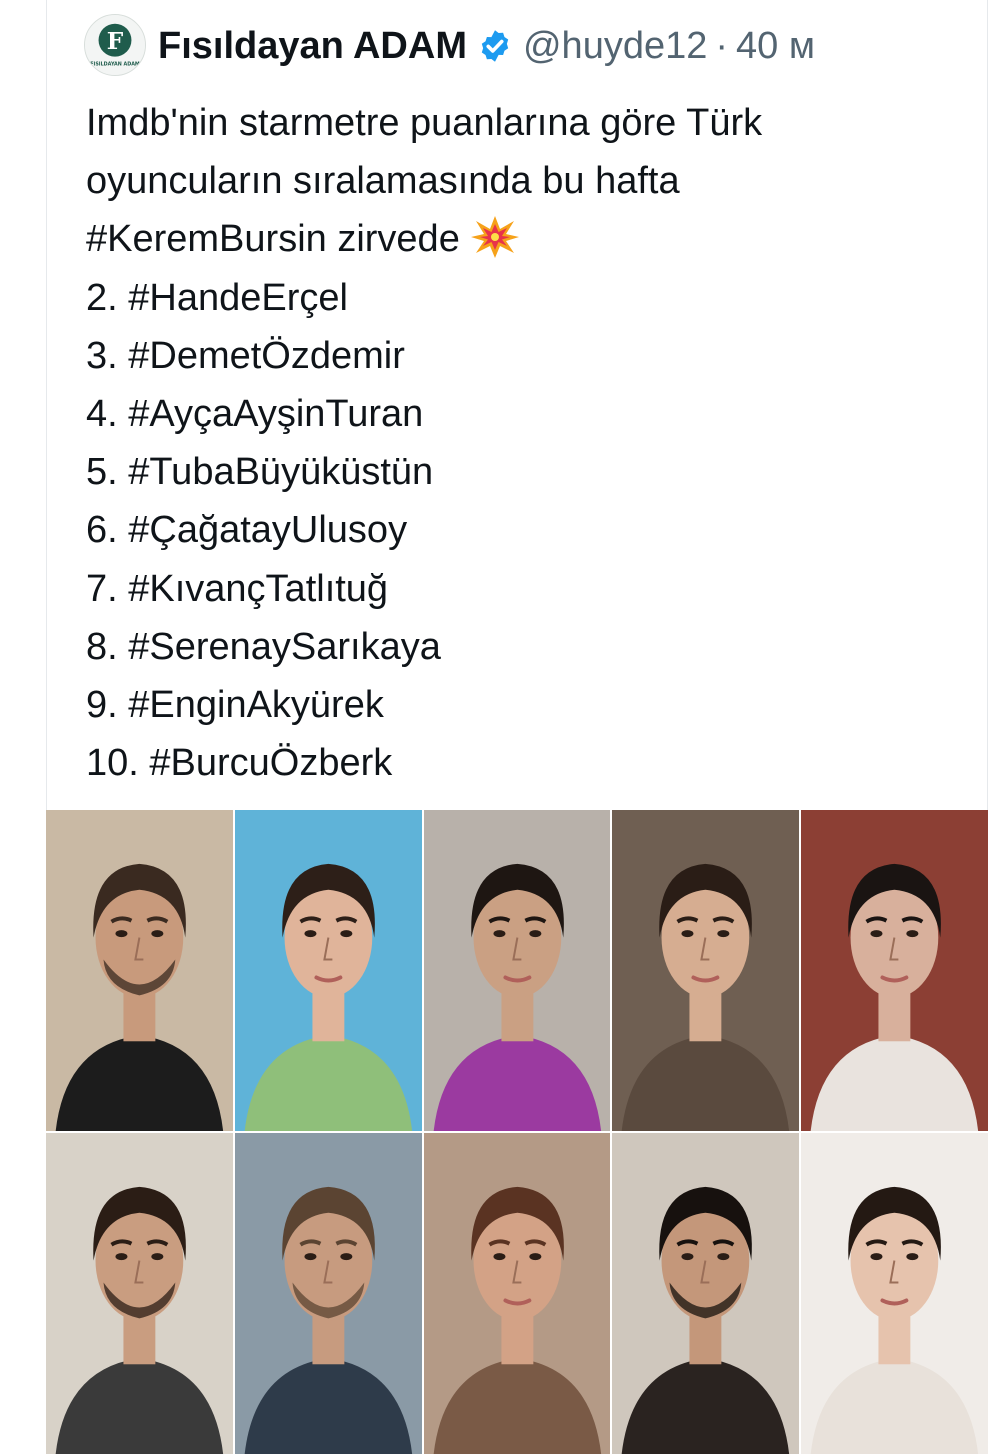 This screenshot has height=1454, width=991. Describe the element at coordinates (239, 763) in the screenshot. I see `ranking-item: 10. #BurcuÖzberk` at that location.